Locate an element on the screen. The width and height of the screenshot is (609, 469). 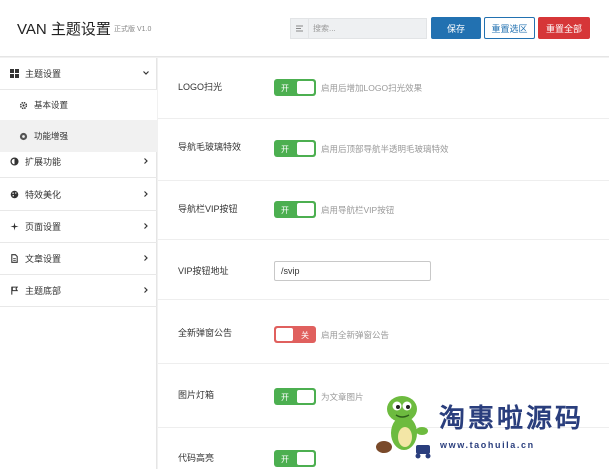
sidebar-item-label: 扩展功能 is located at coordinates (43, 162).